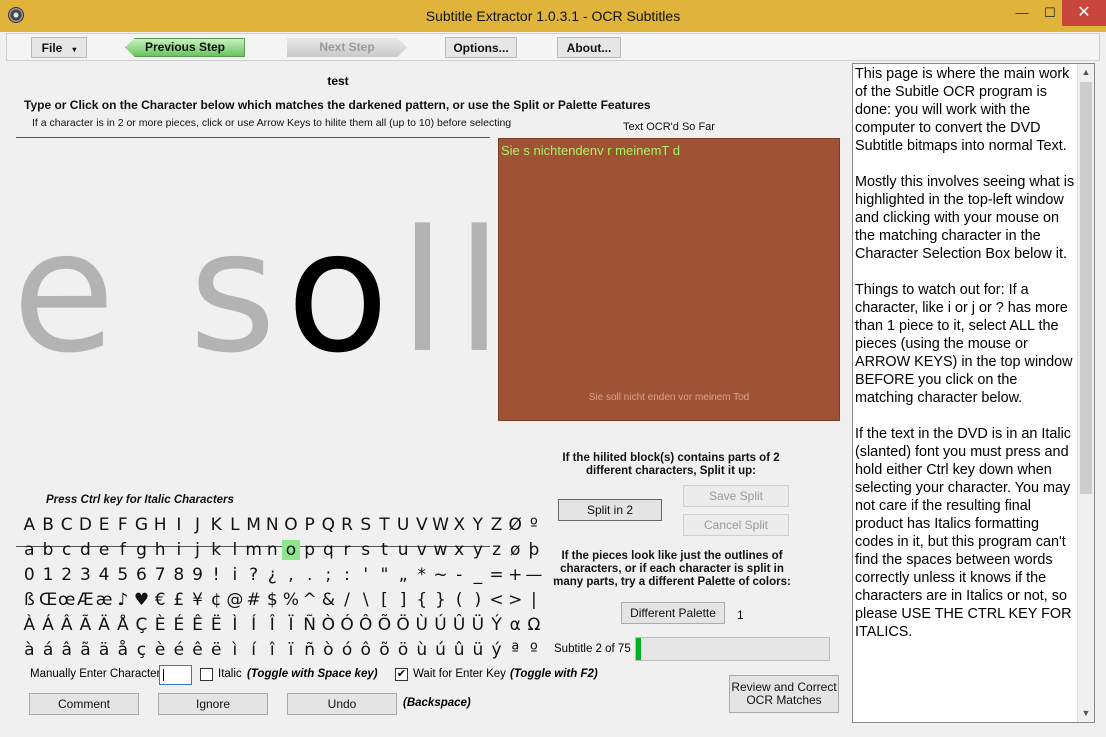 The height and width of the screenshot is (737, 1106). I want to click on charset-char: Û, so click(459, 625).